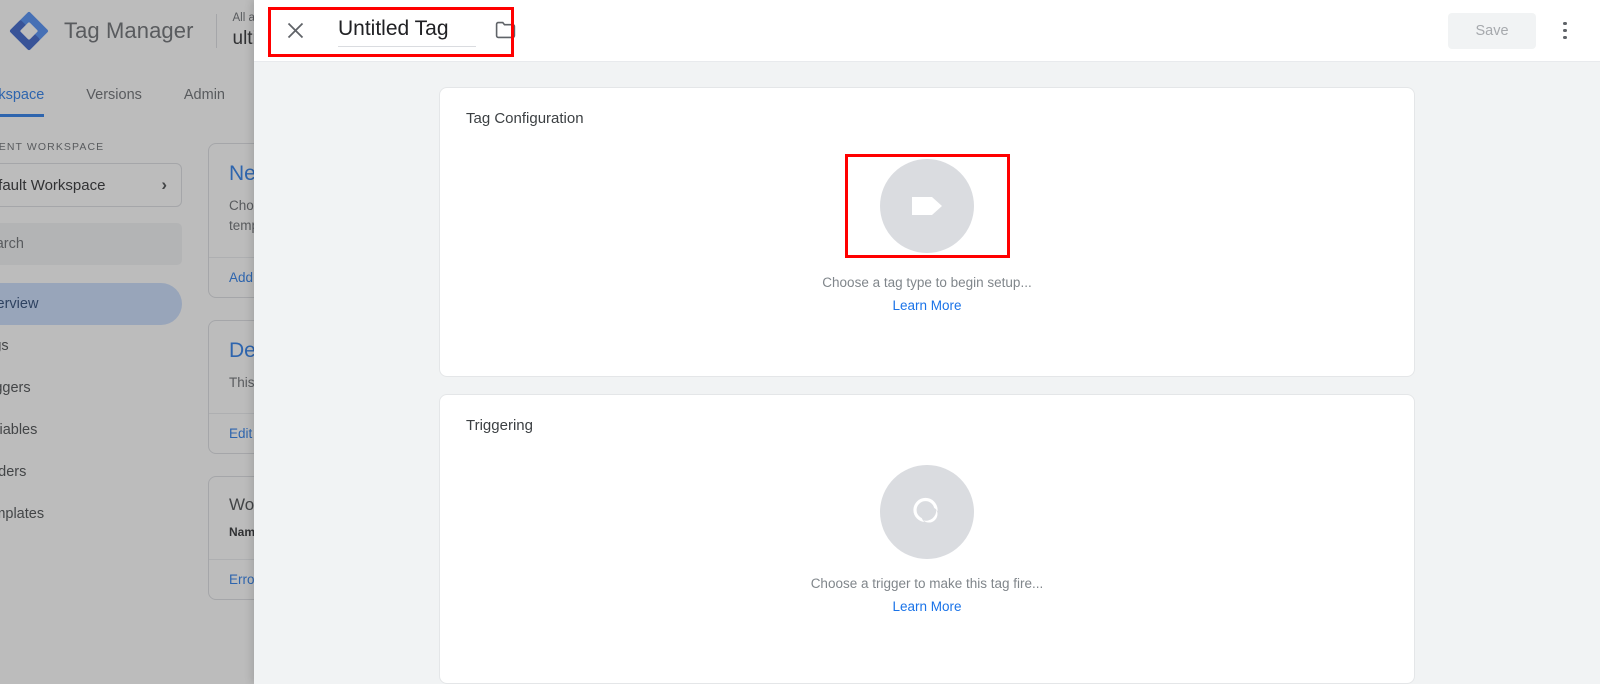 This screenshot has width=1600, height=684. What do you see at coordinates (295, 31) in the screenshot?
I see `close-icon` at bounding box center [295, 31].